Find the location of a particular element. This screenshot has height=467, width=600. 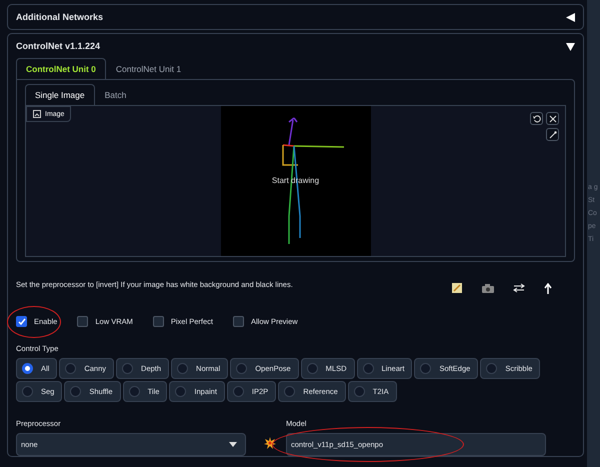

image-icon is located at coordinates (37, 114).